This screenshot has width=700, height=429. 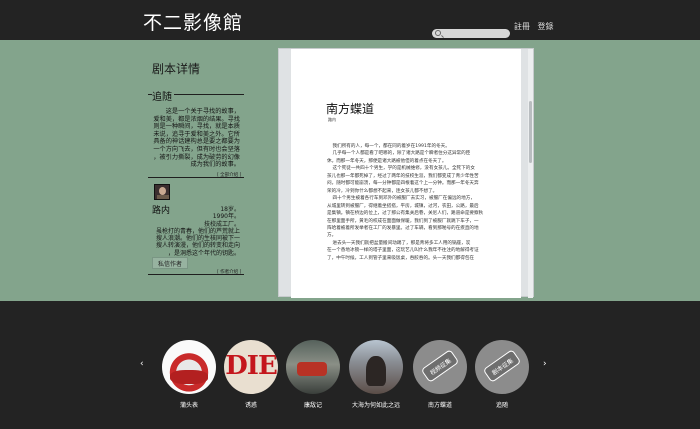 What do you see at coordinates (403, 206) in the screenshot?
I see `document-paragraph: 从城里转到被服厂，得继着坐搭搭，平房，城镇，过河，农田，公路，最后` at bounding box center [403, 206].